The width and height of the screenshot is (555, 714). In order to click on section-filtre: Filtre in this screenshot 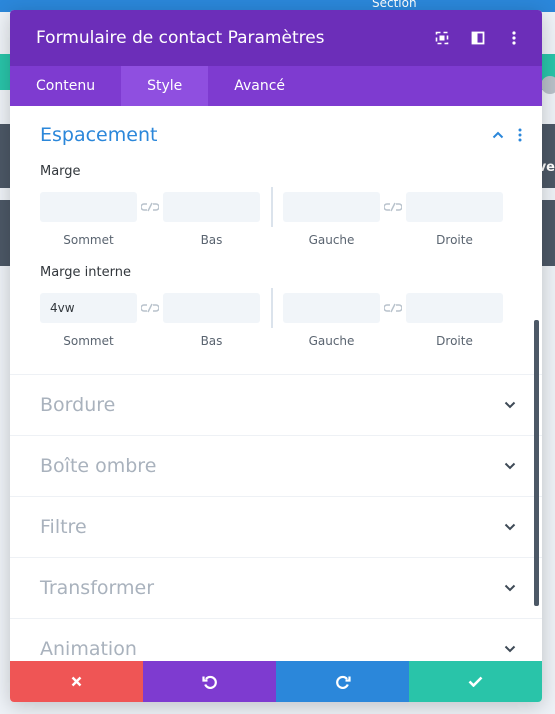, I will do `click(276, 526)`.